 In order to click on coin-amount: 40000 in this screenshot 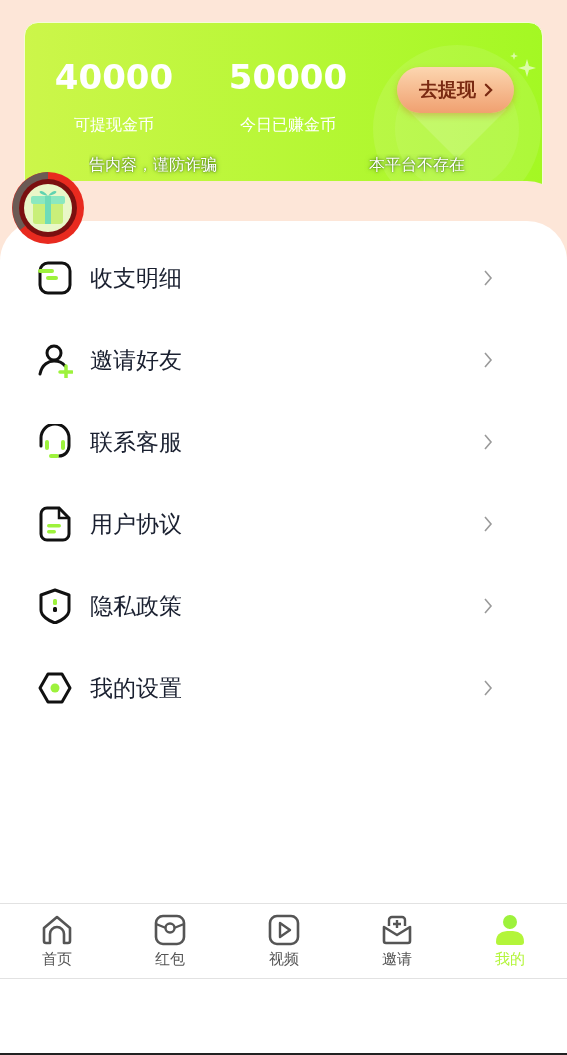, I will do `click(114, 77)`.